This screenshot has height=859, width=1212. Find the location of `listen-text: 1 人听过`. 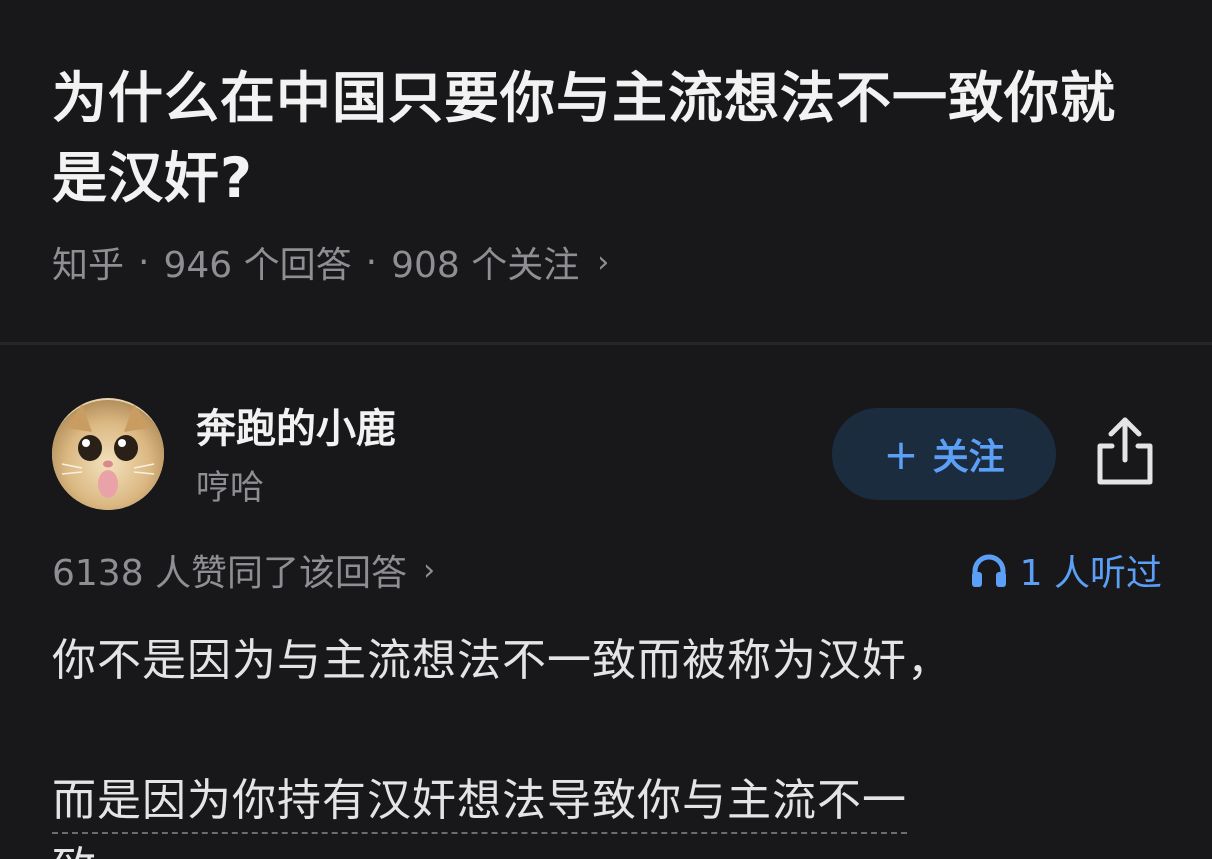

listen-text: 1 人听过 is located at coordinates (1090, 573).